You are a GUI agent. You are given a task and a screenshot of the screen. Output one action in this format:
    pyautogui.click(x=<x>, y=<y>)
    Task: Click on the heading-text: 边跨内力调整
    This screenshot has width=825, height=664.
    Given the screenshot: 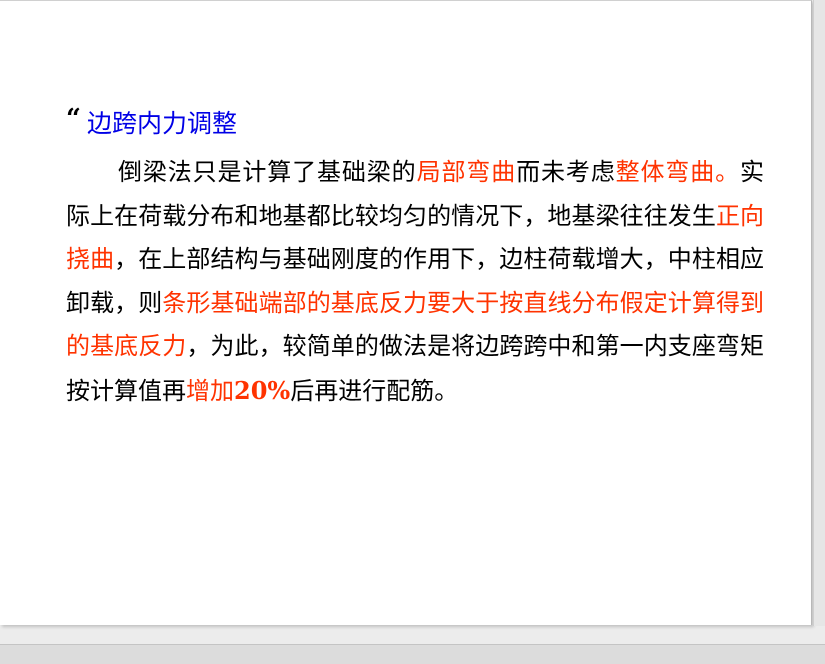 What is the action you would take?
    pyautogui.click(x=161, y=123)
    